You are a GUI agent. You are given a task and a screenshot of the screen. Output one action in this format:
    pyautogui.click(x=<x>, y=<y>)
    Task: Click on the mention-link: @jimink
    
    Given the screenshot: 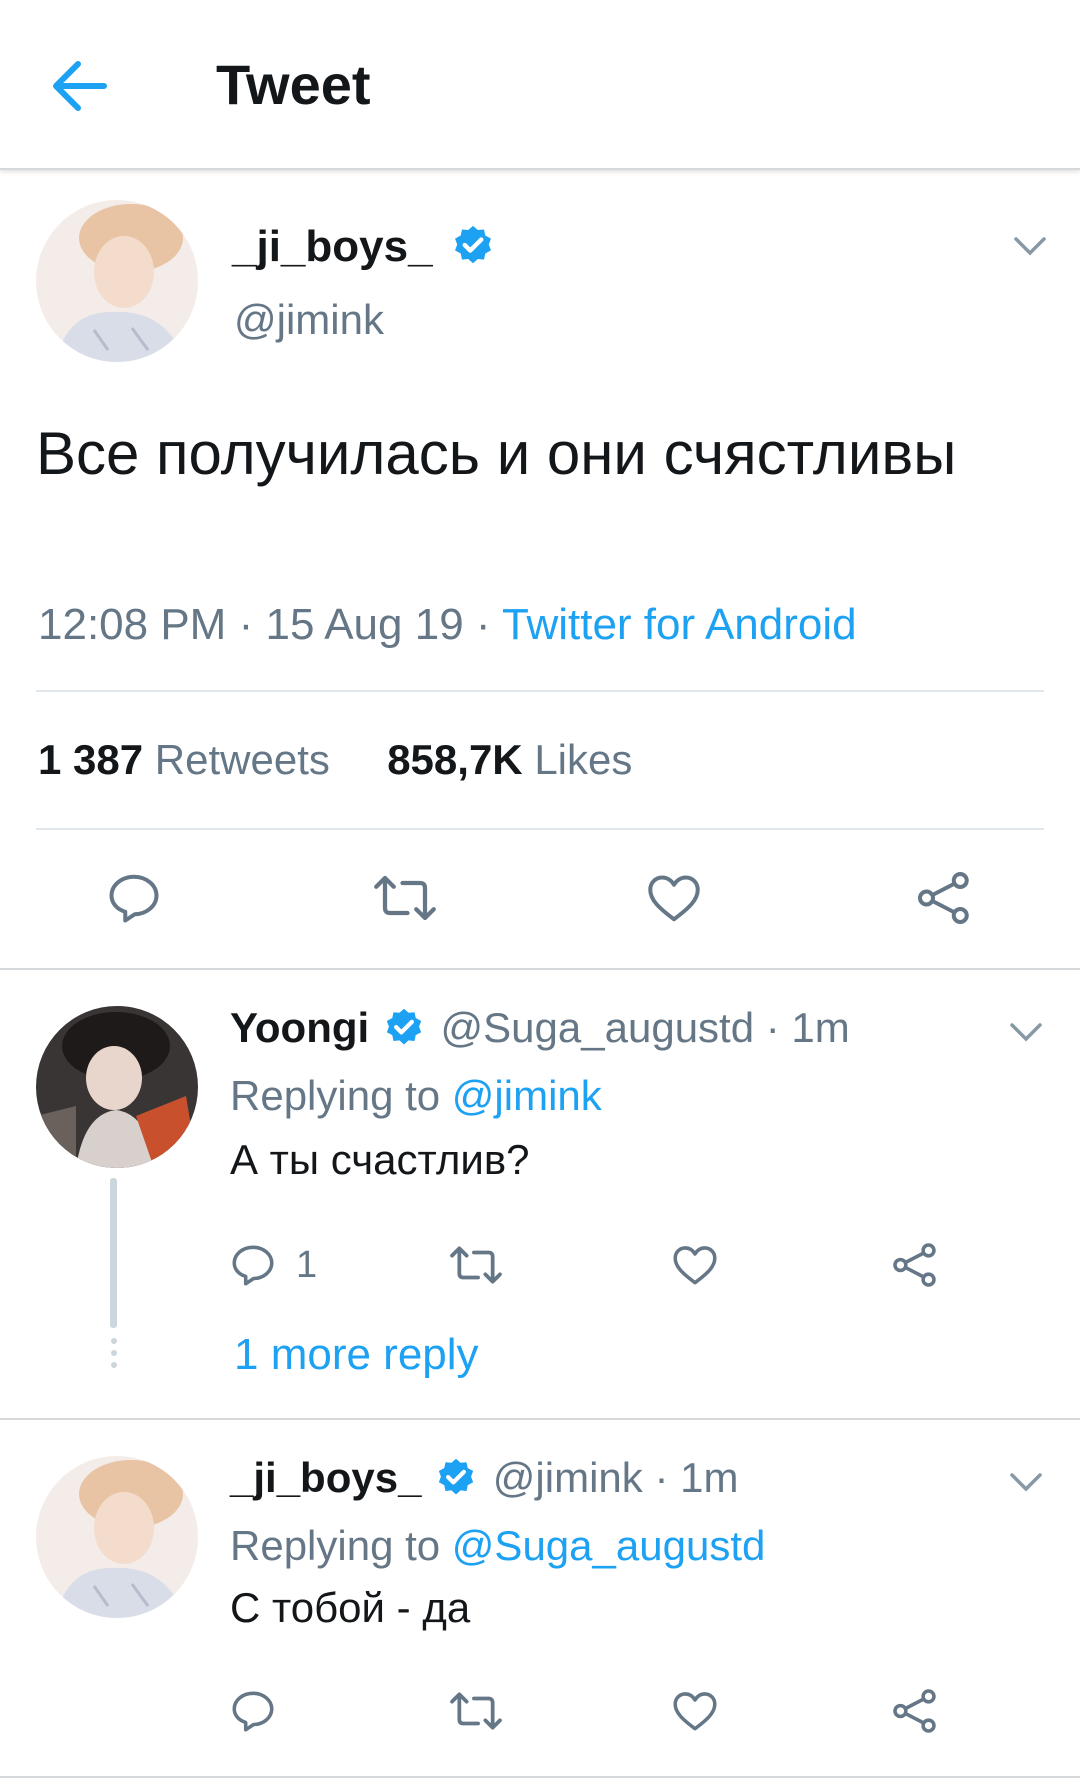 What is the action you would take?
    pyautogui.click(x=527, y=1095)
    